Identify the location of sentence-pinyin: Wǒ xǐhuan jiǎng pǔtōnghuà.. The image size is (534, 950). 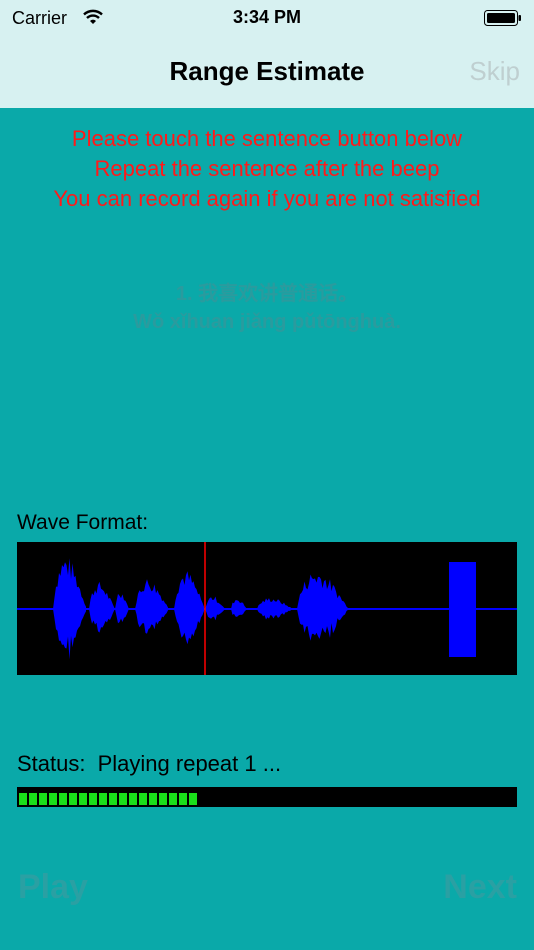
(267, 322).